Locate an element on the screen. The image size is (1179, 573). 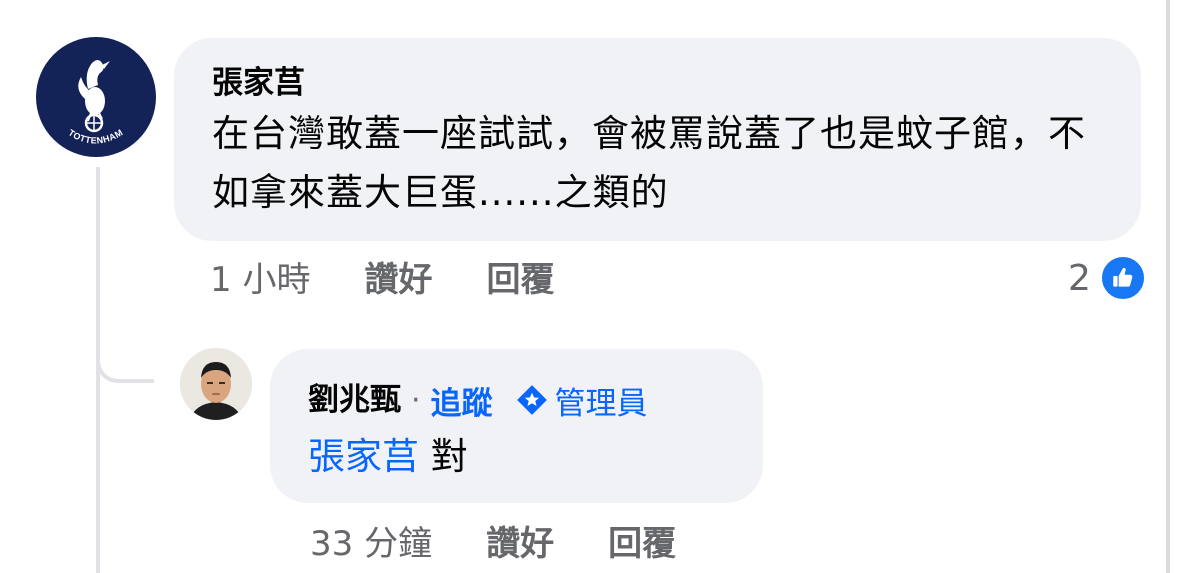
scrollbar is located at coordinates (1168, 286).